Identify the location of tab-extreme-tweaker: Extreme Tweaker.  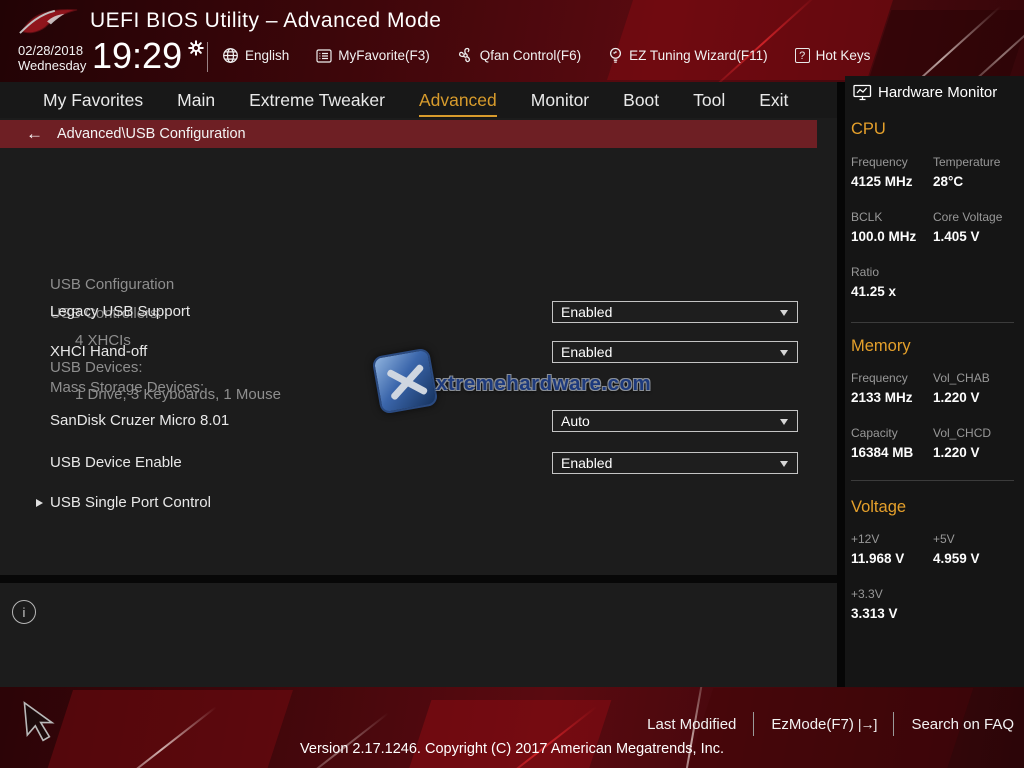
(317, 100).